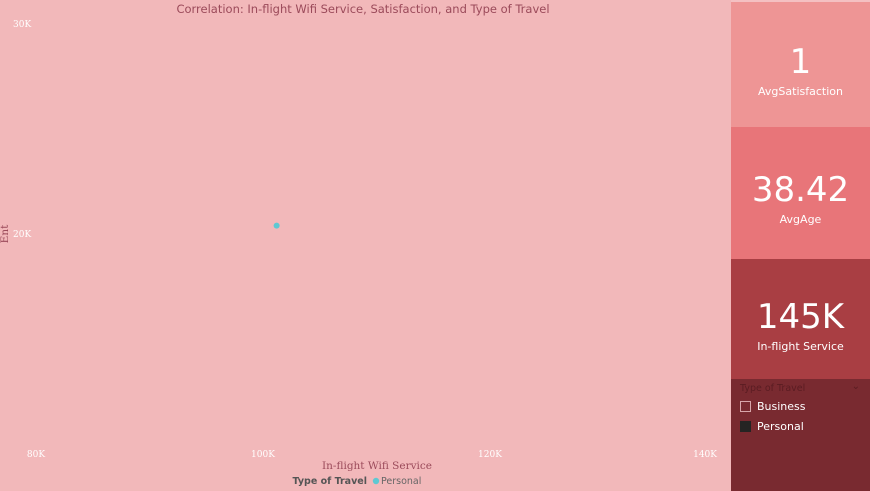 This screenshot has height=491, width=870. I want to click on type-of-travel-slicer: Type of Travel ⌄ Business Personal, so click(800, 435).